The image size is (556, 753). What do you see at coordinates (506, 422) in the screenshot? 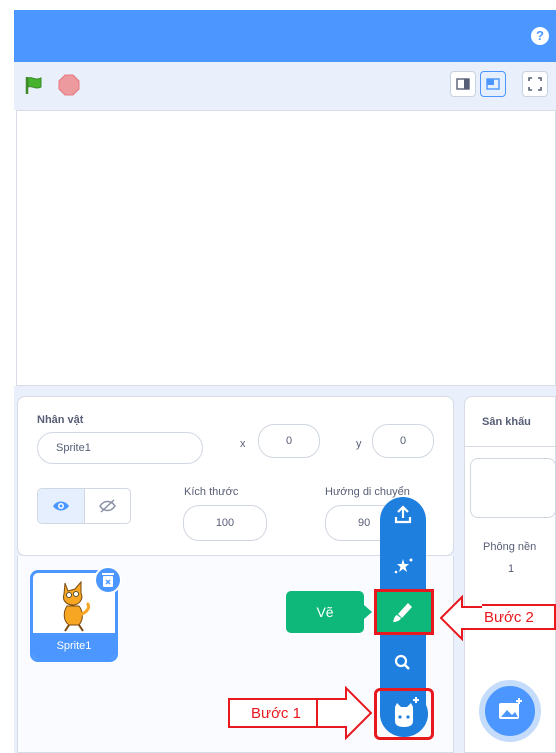
I see `stage-panel-title: Sân khấu` at bounding box center [506, 422].